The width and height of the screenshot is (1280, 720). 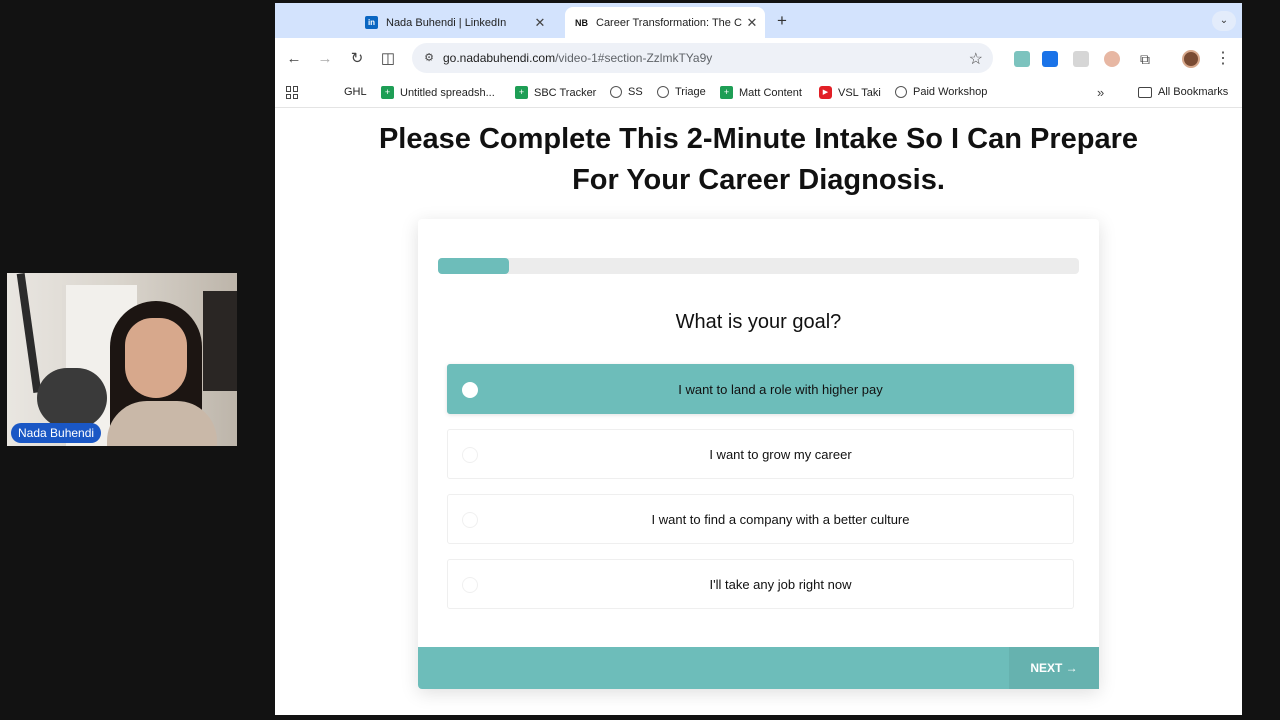 I want to click on webcam-name-badge: Nada Buhendi, so click(x=56, y=433).